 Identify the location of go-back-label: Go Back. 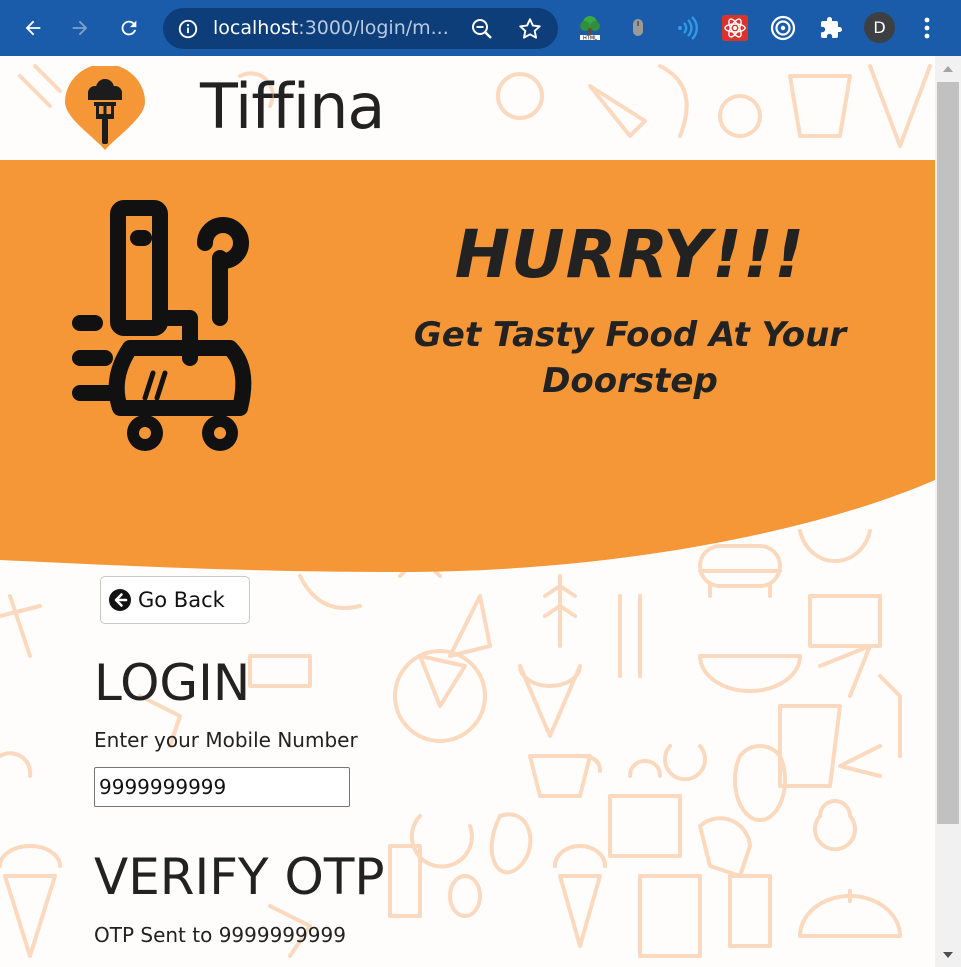
(181, 600).